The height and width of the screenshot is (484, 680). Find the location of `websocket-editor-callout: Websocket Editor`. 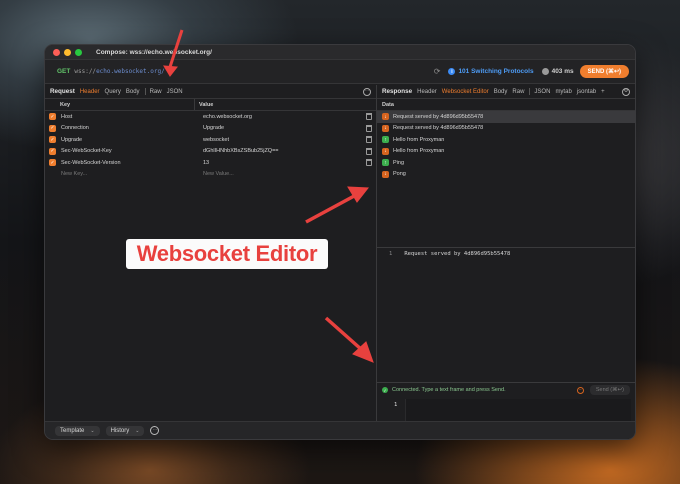

websocket-editor-callout: Websocket Editor is located at coordinates (227, 254).